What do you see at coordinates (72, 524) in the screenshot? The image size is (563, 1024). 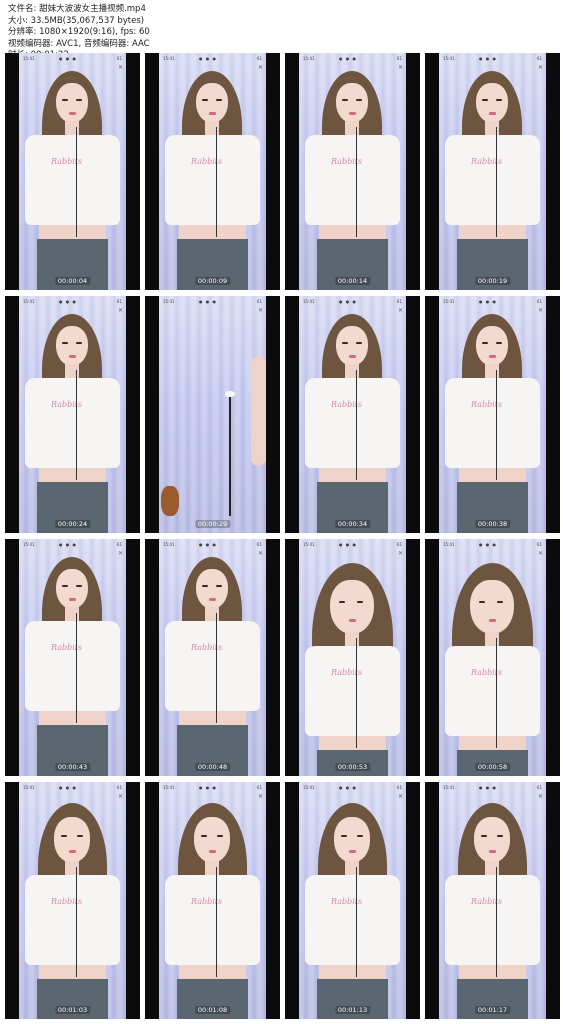 I see `frame-timestamp: 00:00:24` at bounding box center [72, 524].